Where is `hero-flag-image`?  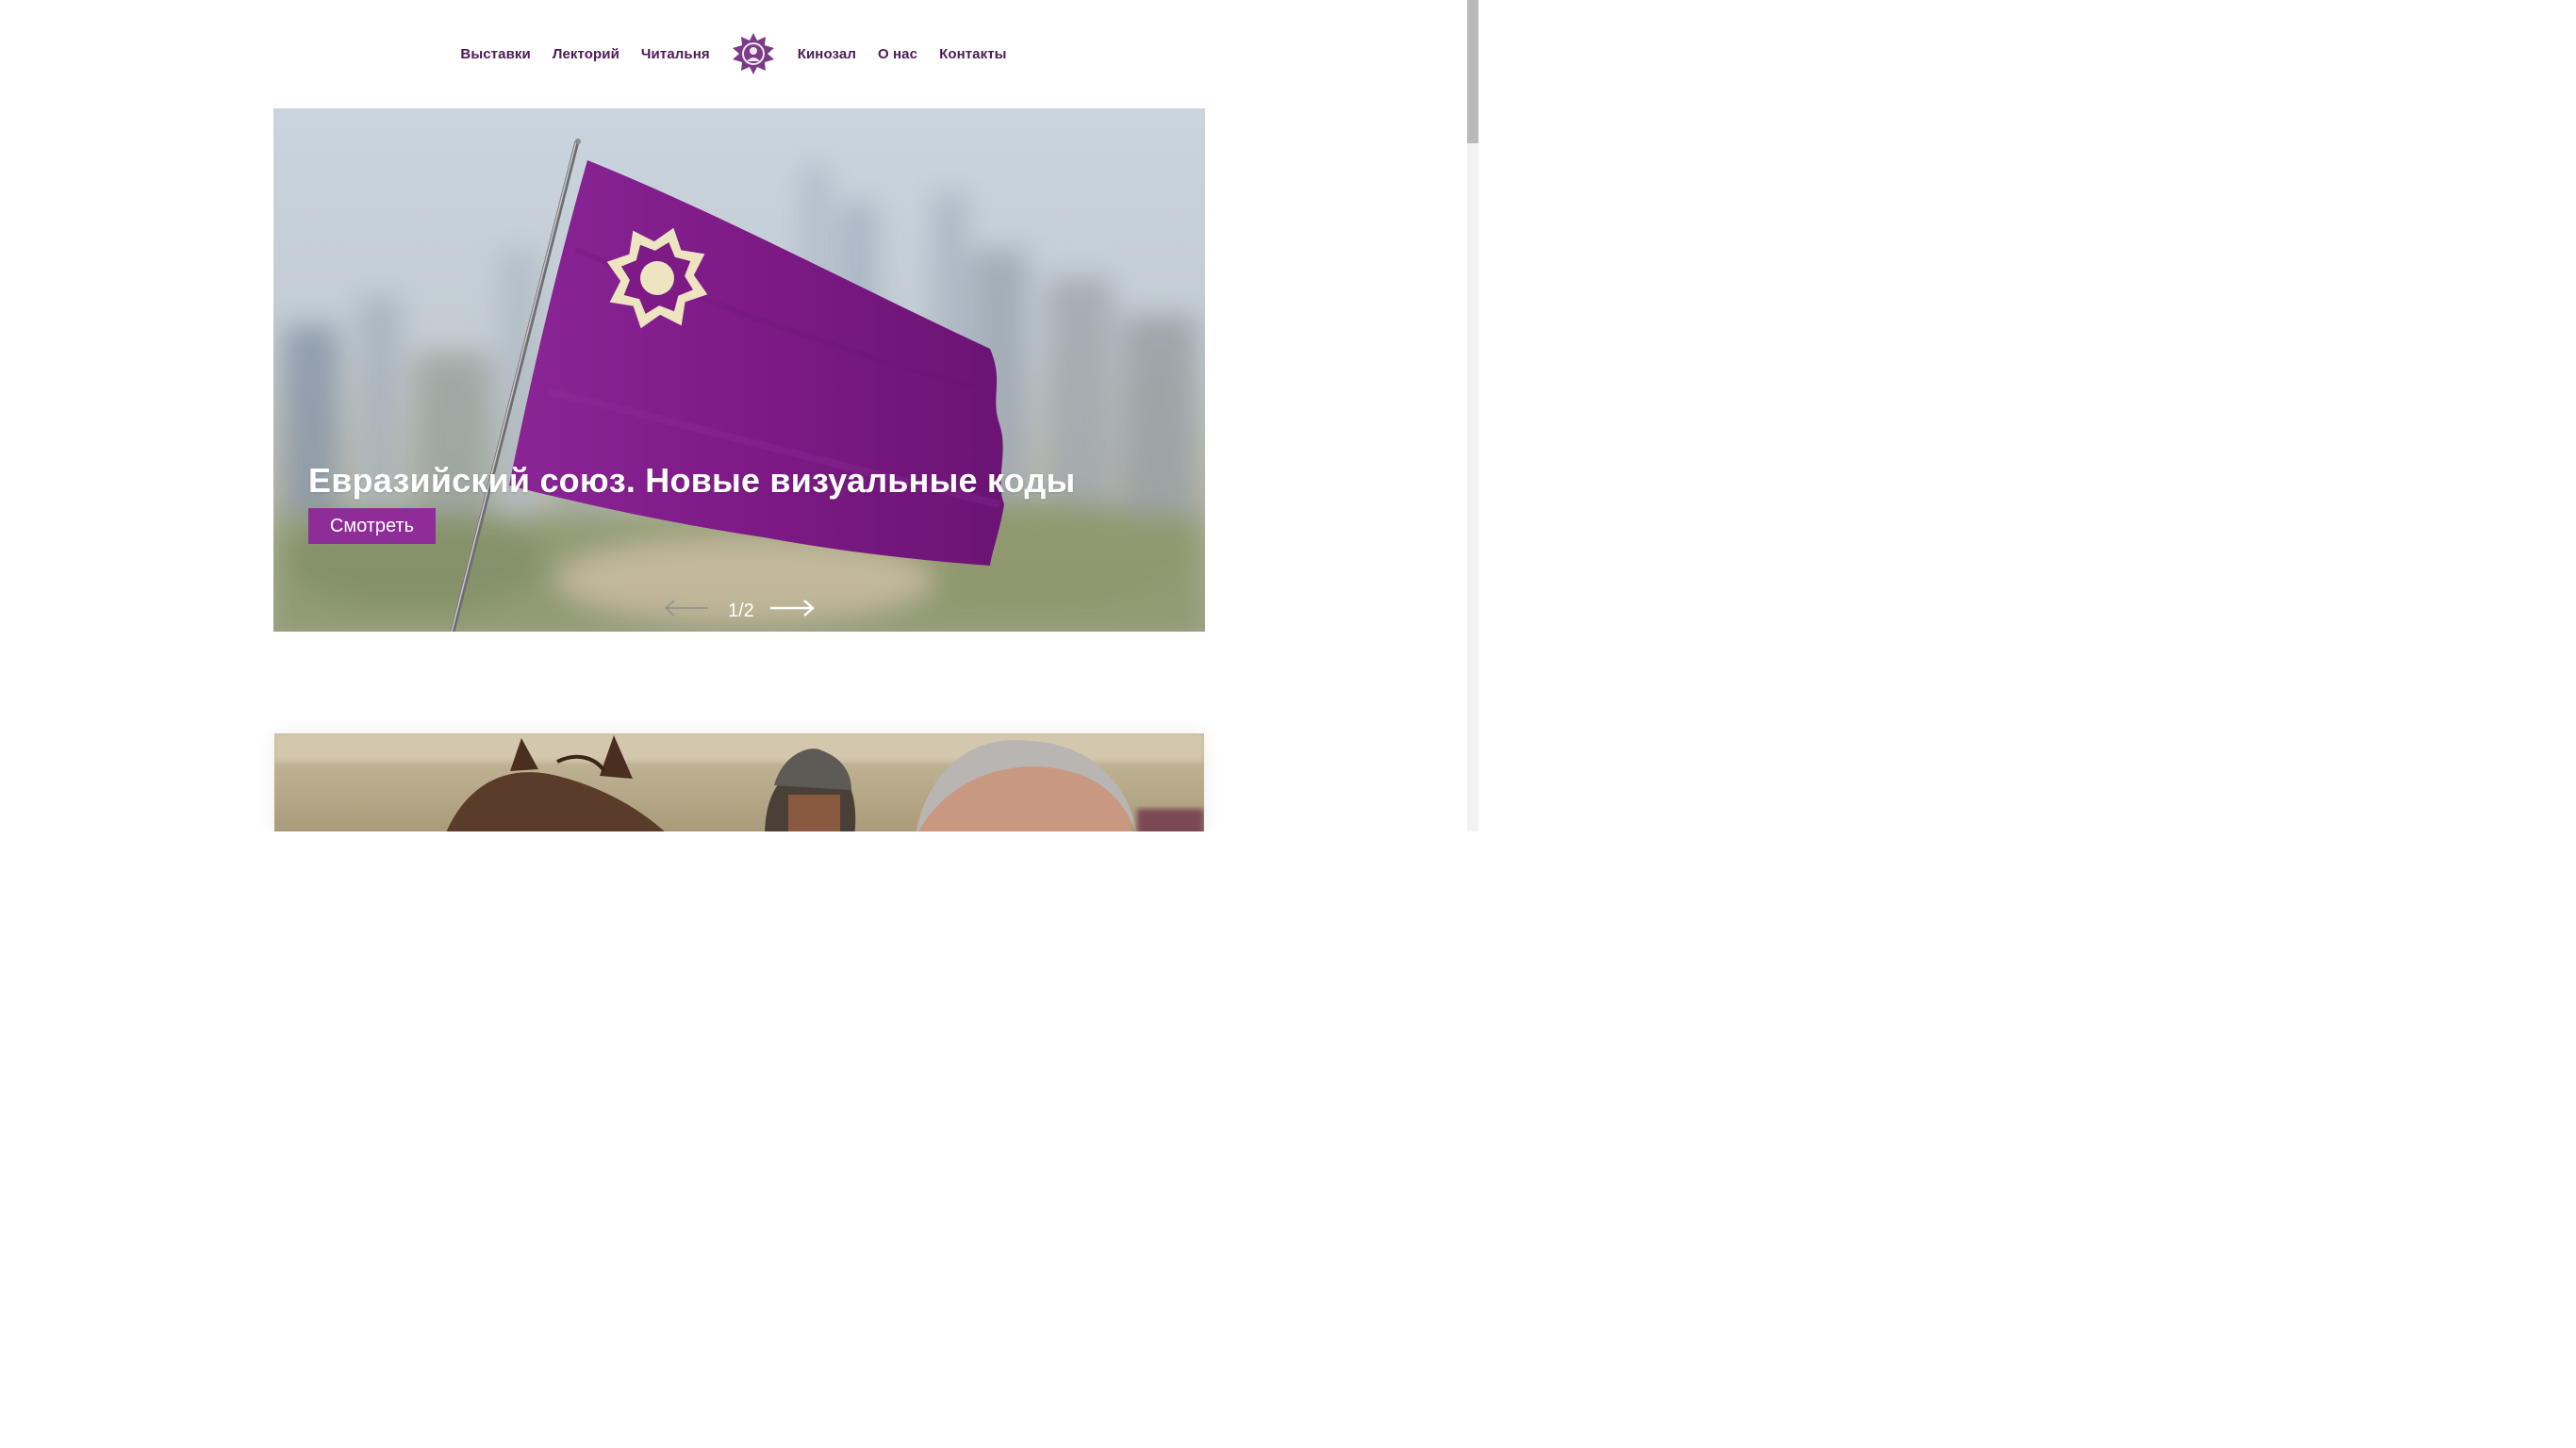 hero-flag-image is located at coordinates (739, 370).